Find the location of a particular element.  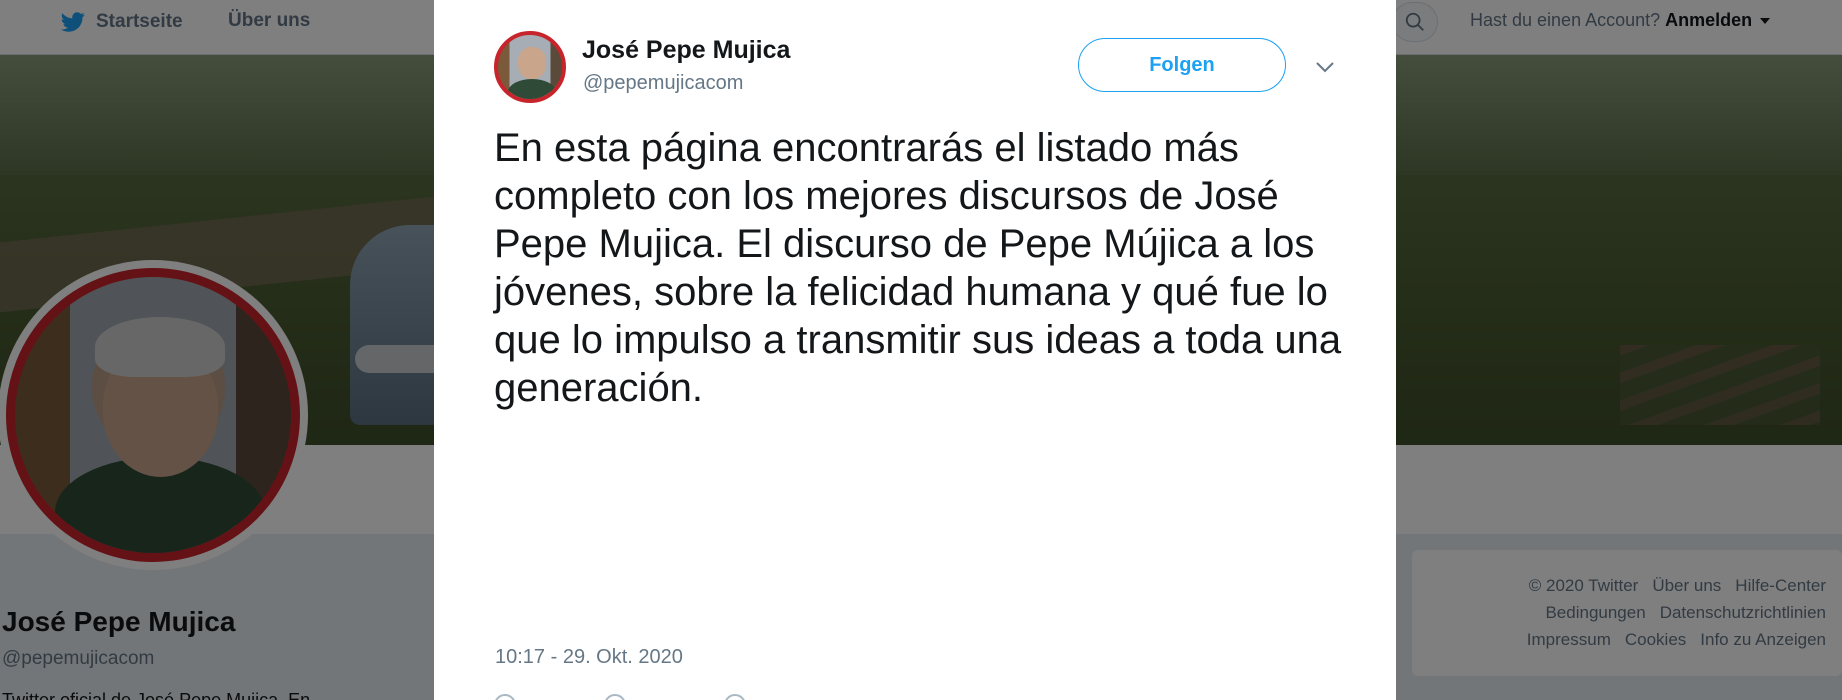

tweet-actions is located at coordinates (644, 695).